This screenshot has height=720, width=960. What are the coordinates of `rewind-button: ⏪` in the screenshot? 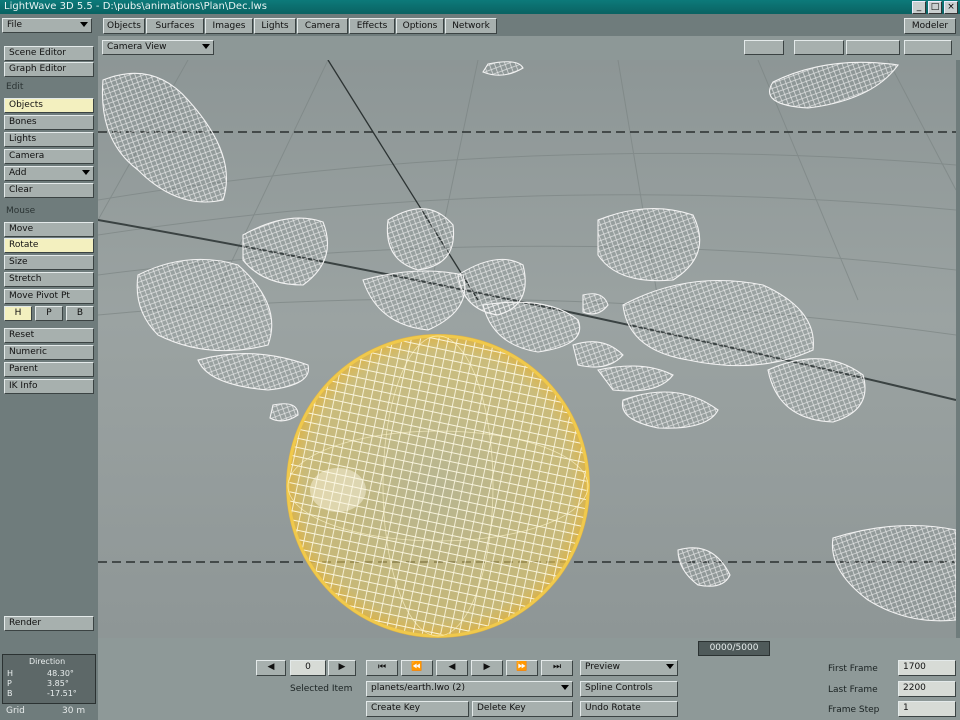 It's located at (417, 668).